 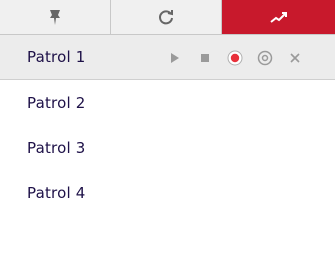 I want to click on tab-bar, so click(x=167, y=17).